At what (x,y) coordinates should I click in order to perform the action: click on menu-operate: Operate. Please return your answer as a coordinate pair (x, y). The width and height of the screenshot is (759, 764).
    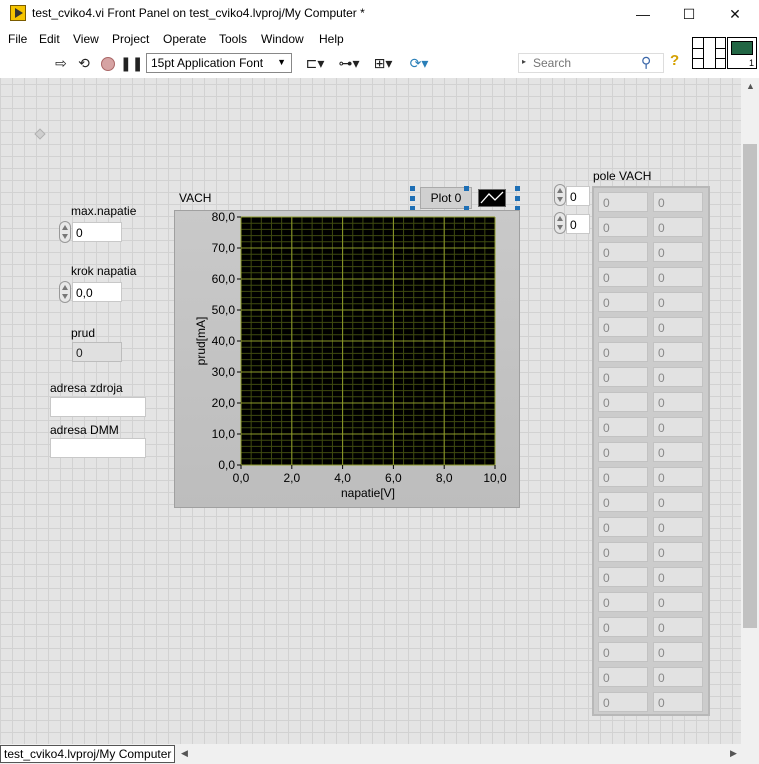
    Looking at the image, I should click on (184, 39).